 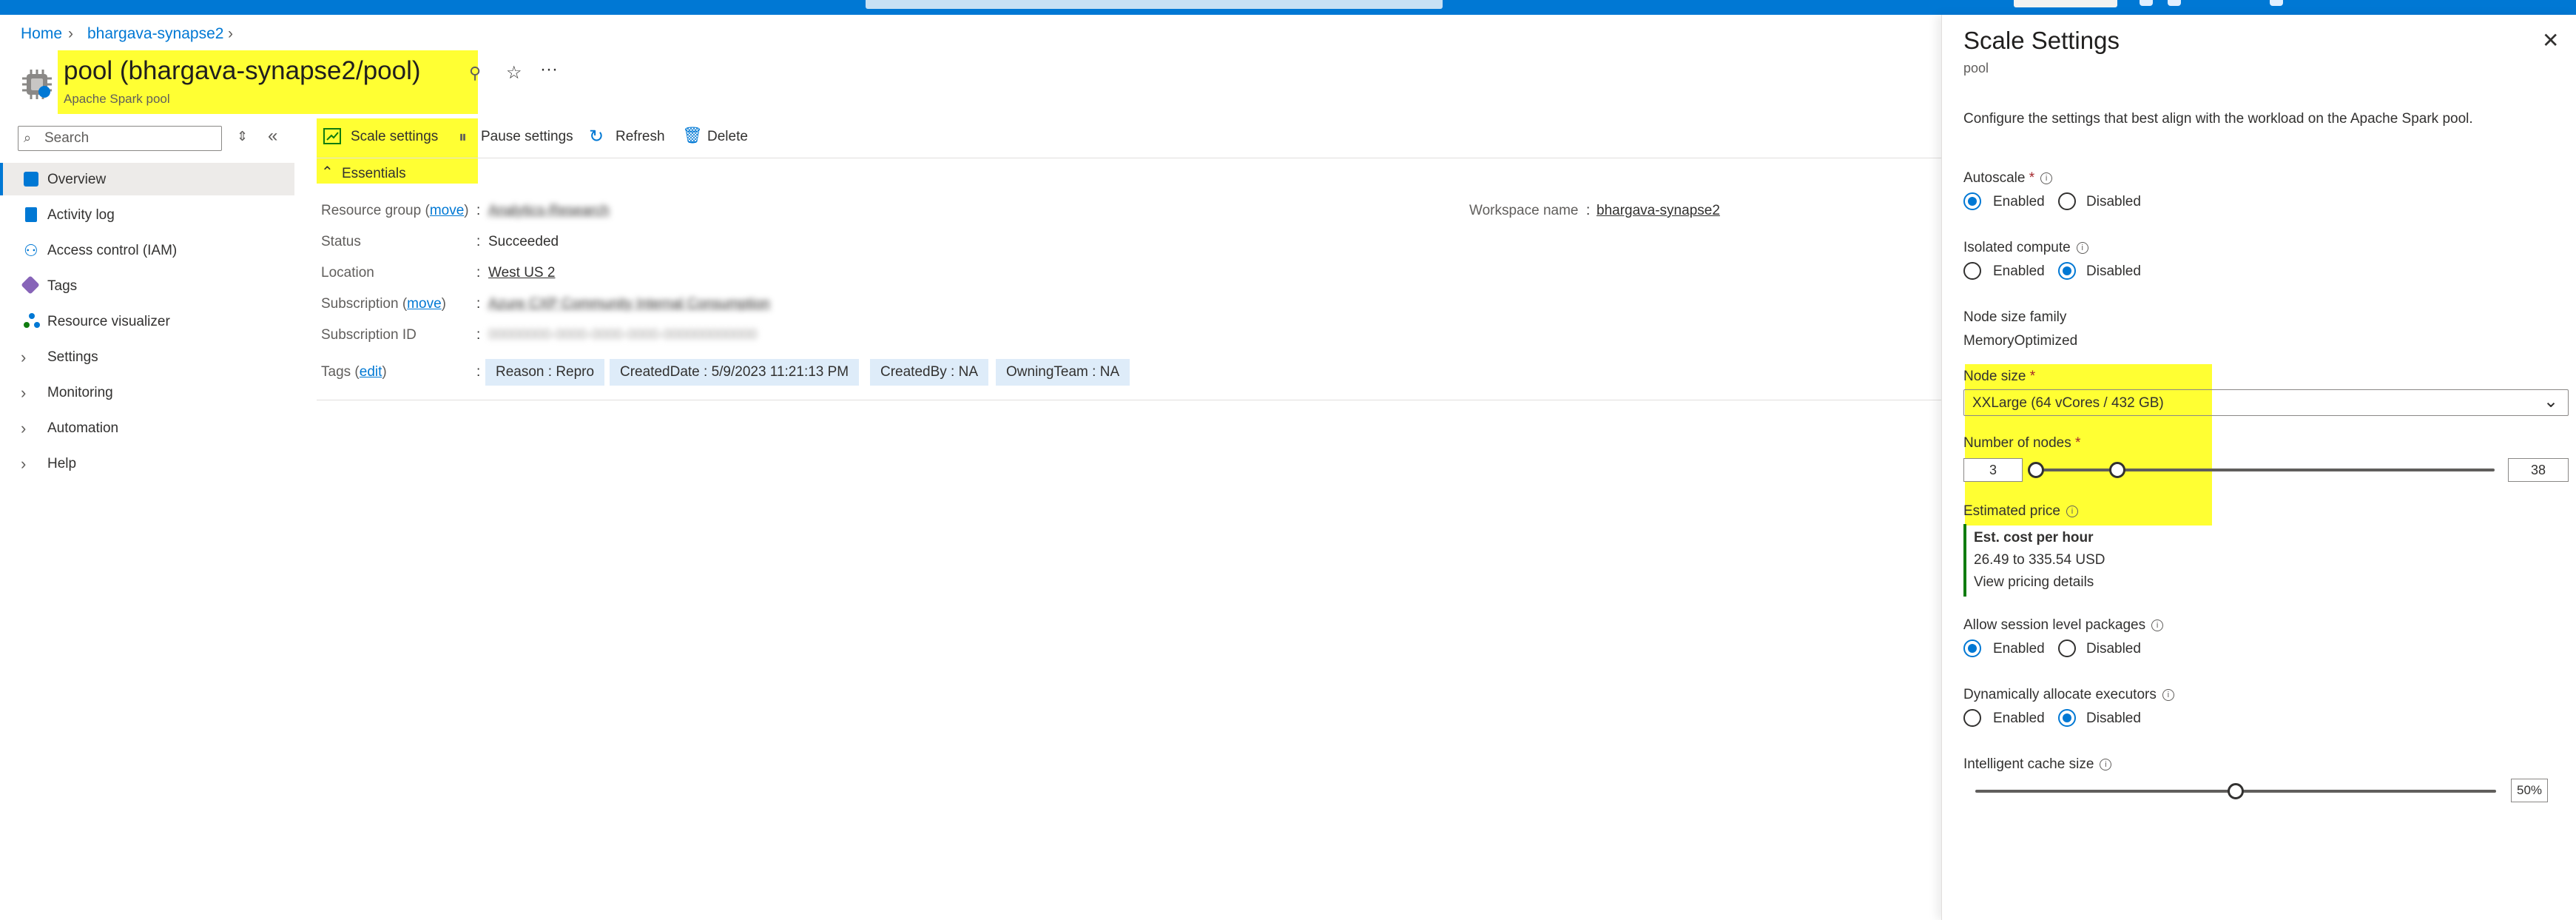 What do you see at coordinates (596, 137) in the screenshot?
I see `refresh-icon: ↻` at bounding box center [596, 137].